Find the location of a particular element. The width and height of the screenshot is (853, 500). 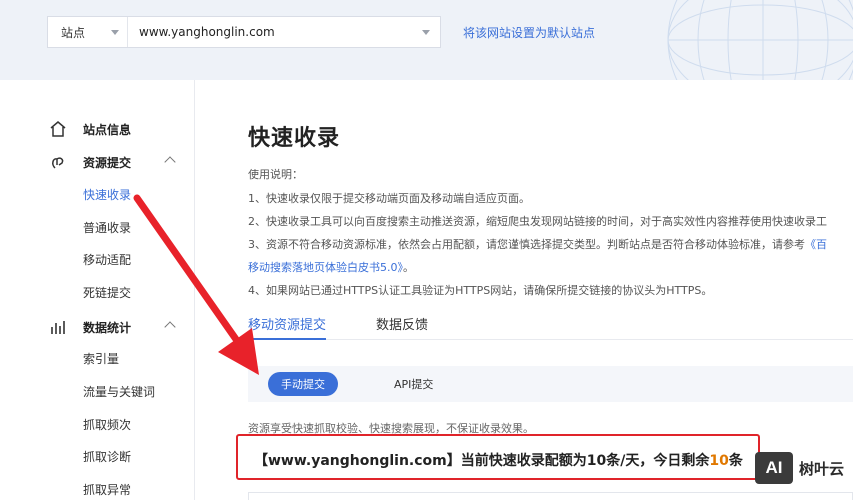

sidebar-item-normal-index: 普通收录 is located at coordinates (97, 227).